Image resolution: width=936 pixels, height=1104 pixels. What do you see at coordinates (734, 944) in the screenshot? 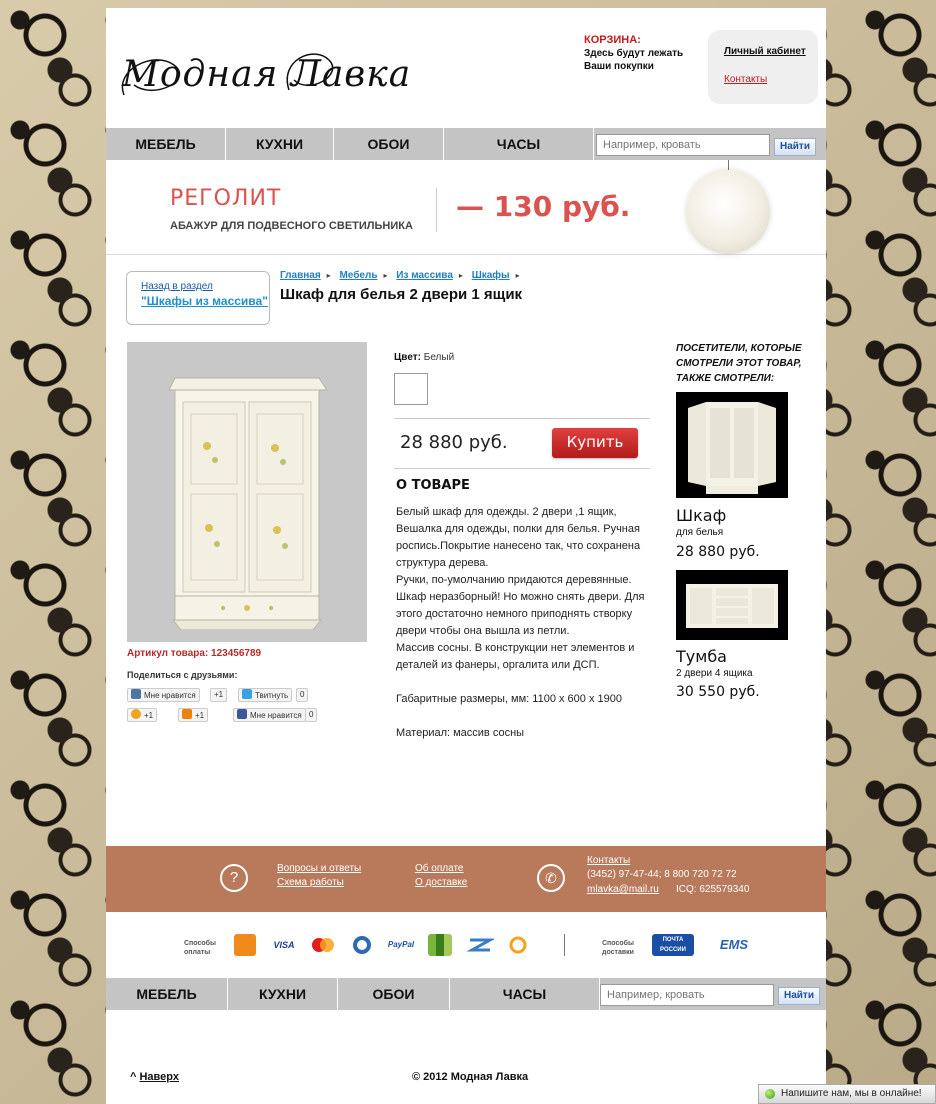
I see `ems-icon: EMS` at bounding box center [734, 944].